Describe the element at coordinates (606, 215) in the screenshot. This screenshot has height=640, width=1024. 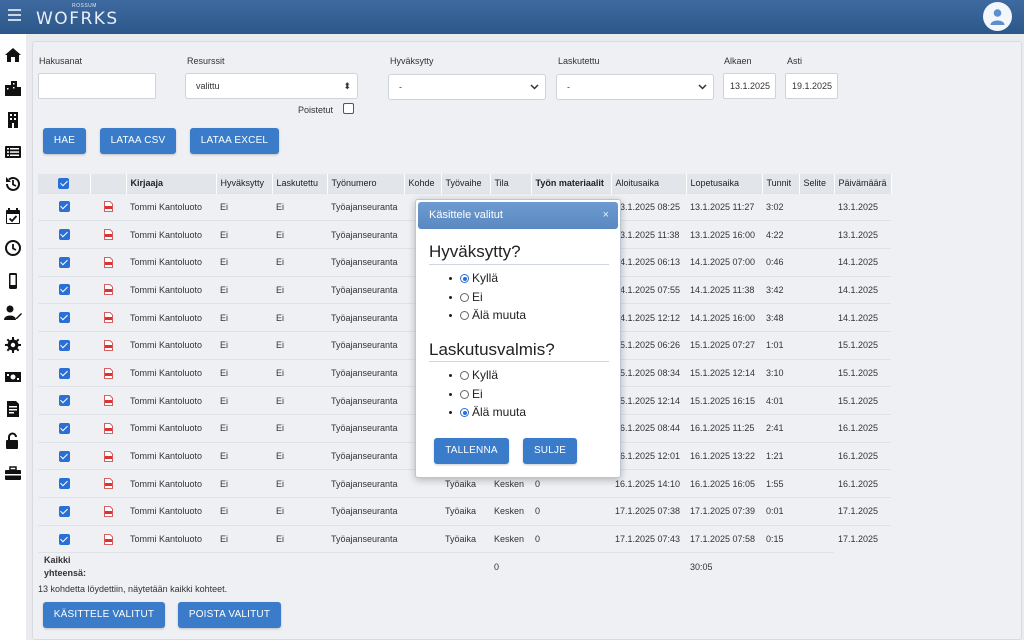
I see `close-icon: ×` at that location.